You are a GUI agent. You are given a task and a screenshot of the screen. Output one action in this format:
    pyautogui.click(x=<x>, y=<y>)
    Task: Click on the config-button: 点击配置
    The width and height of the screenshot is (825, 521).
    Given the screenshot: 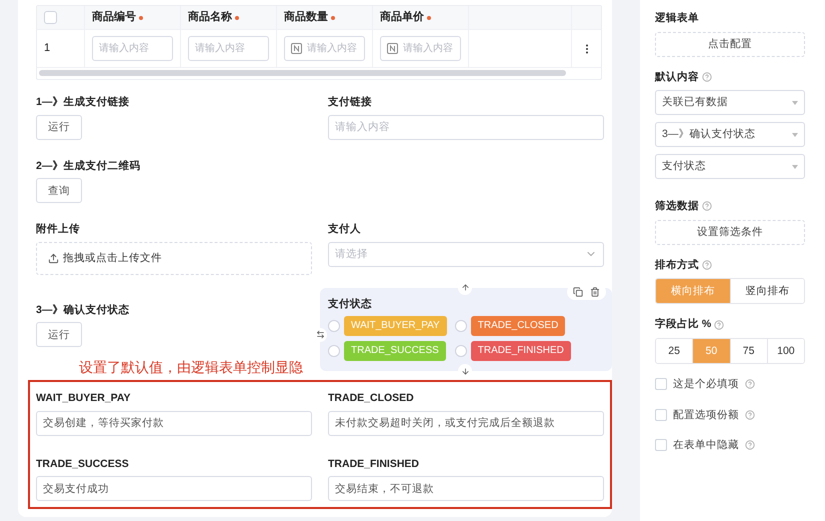 What is the action you would take?
    pyautogui.click(x=730, y=44)
    